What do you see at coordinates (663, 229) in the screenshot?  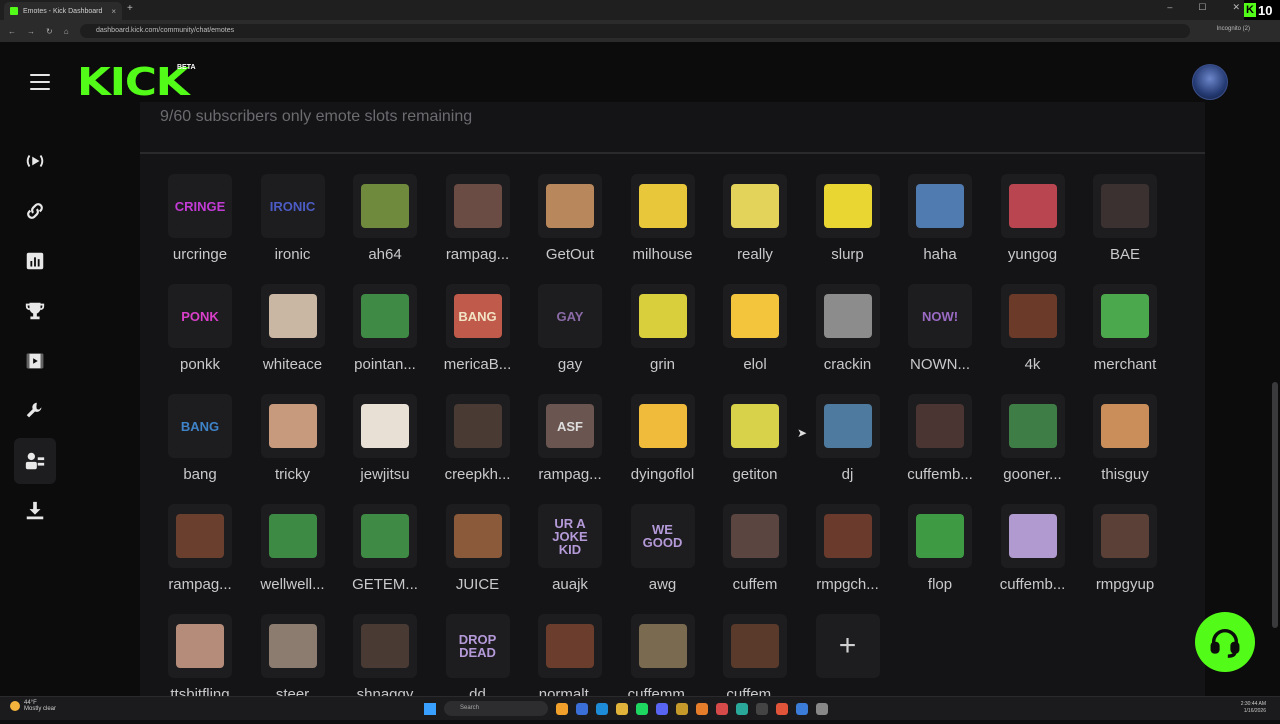 I see `emote-item: milhouse` at bounding box center [663, 229].